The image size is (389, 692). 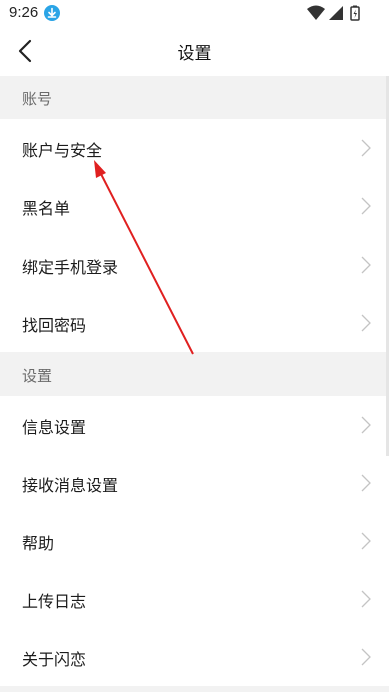 What do you see at coordinates (192, 148) in the screenshot?
I see `row-account-security: 账户与安全` at bounding box center [192, 148].